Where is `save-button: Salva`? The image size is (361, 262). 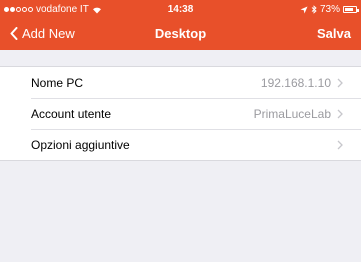
save-button: Salva is located at coordinates (334, 33).